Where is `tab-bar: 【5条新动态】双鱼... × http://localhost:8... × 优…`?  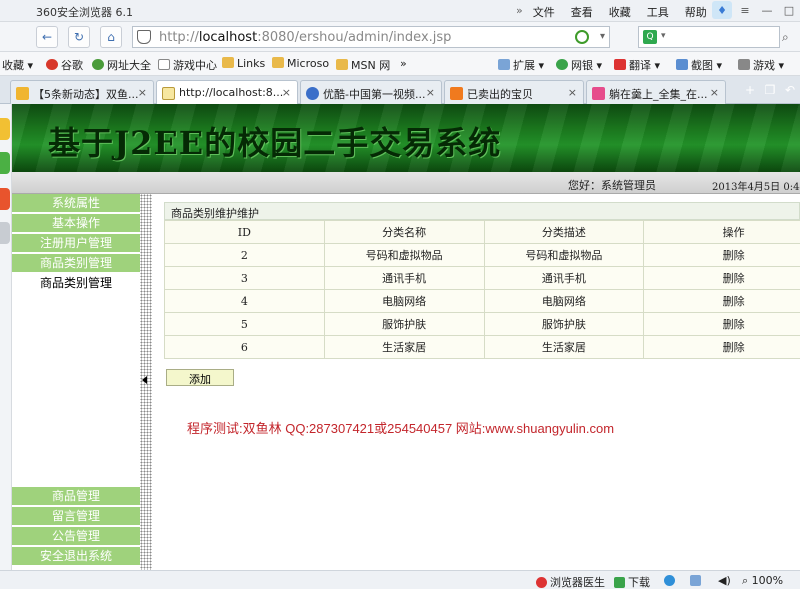 tab-bar: 【5条新动态】双鱼... × http://localhost:8... × 优… is located at coordinates (400, 90).